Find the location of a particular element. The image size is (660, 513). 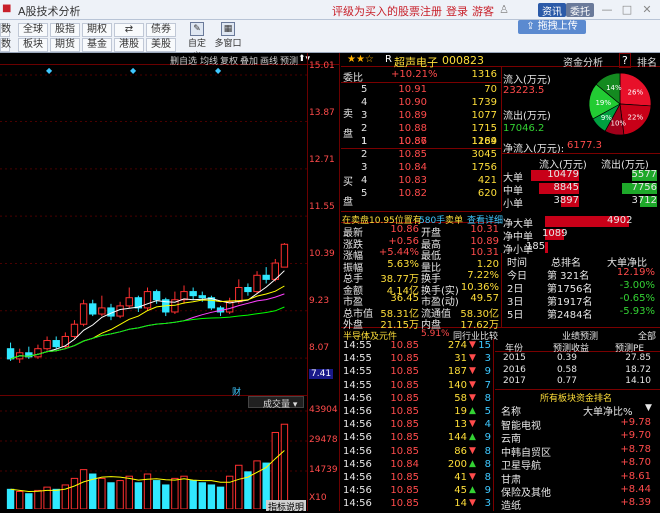

toolbar-btn-futures: 期货 is located at coordinates (65, 45).